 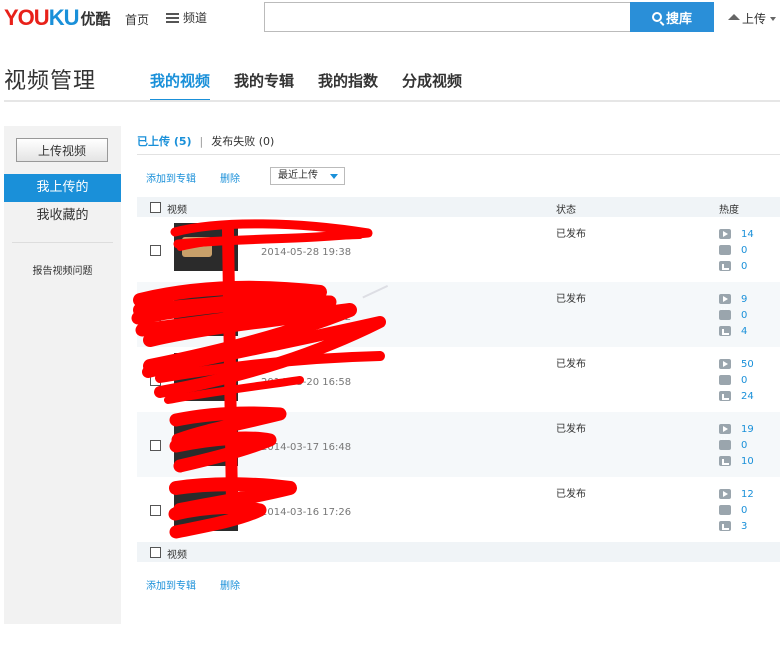 What do you see at coordinates (747, 494) in the screenshot?
I see `play-count: 12` at bounding box center [747, 494].